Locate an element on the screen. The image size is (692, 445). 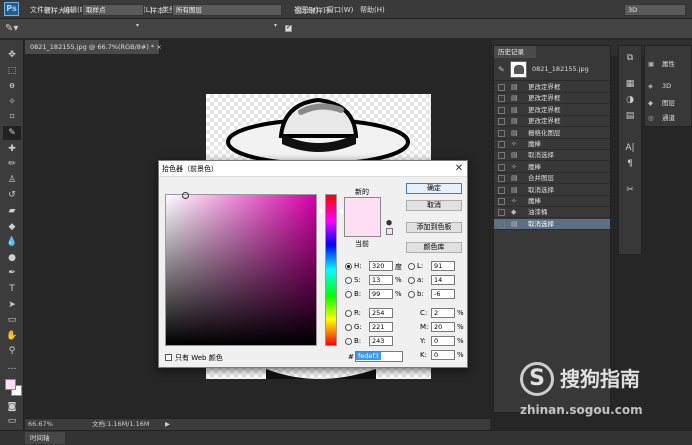
brush-tool-icon: ✏ is located at coordinates (12, 164).